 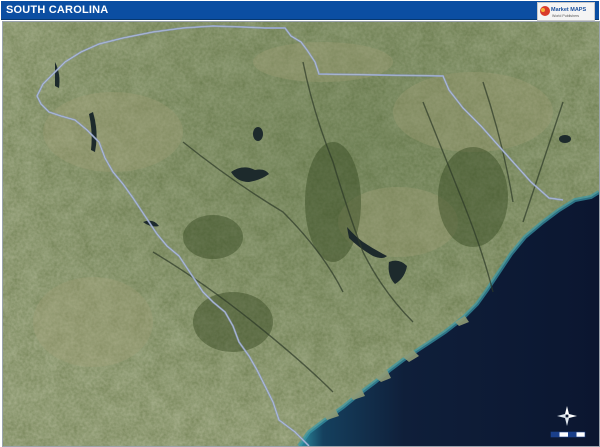 I want to click on logo-main-text: Market MAPS, so click(x=568, y=10).